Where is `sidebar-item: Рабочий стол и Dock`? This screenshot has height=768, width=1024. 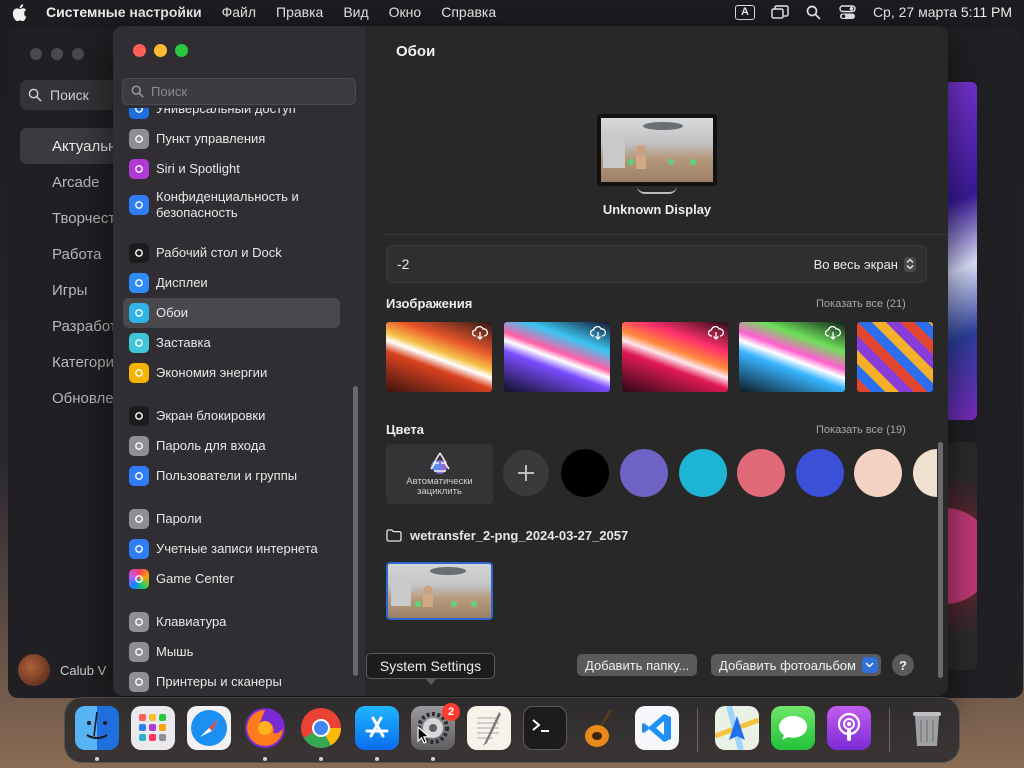 sidebar-item: Рабочий стол и Dock is located at coordinates (231, 253).